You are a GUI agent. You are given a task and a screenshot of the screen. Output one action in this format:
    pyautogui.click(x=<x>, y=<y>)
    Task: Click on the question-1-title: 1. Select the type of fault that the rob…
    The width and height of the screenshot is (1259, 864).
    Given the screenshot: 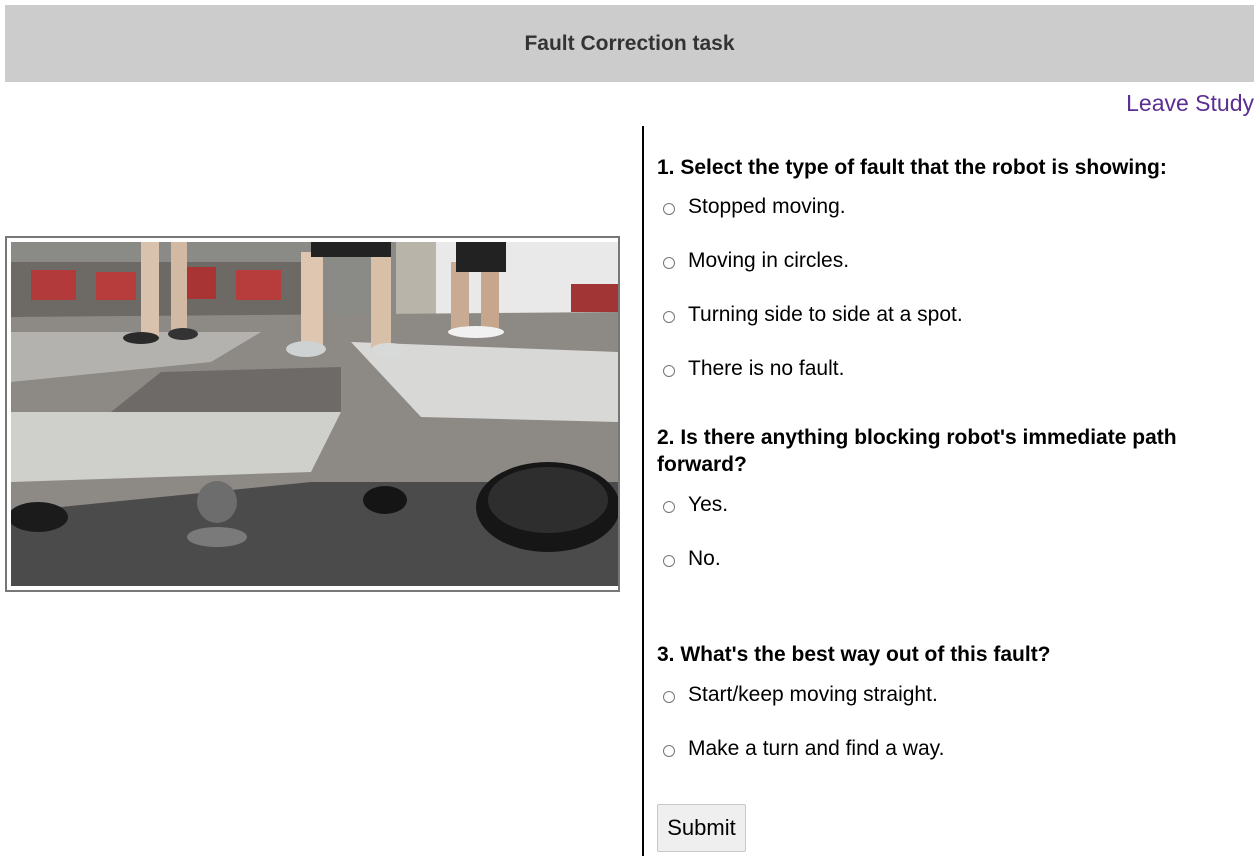 What is the action you would take?
    pyautogui.click(x=912, y=167)
    